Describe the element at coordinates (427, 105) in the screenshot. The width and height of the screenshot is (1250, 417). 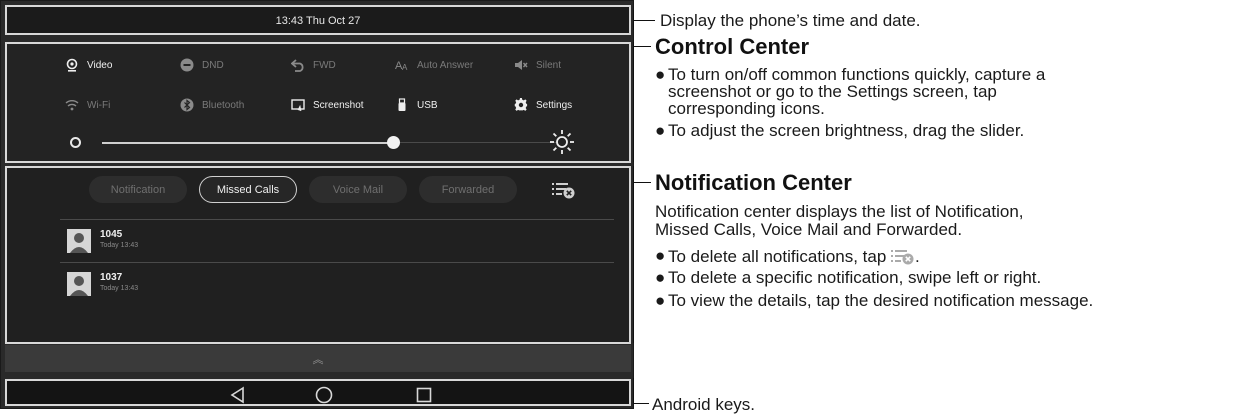
I see `usb-label: USB` at that location.